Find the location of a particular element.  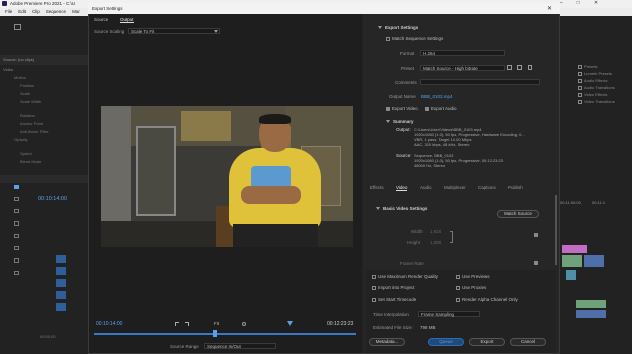

use-previews-checkbox: Use Previews is located at coordinates (473, 276).